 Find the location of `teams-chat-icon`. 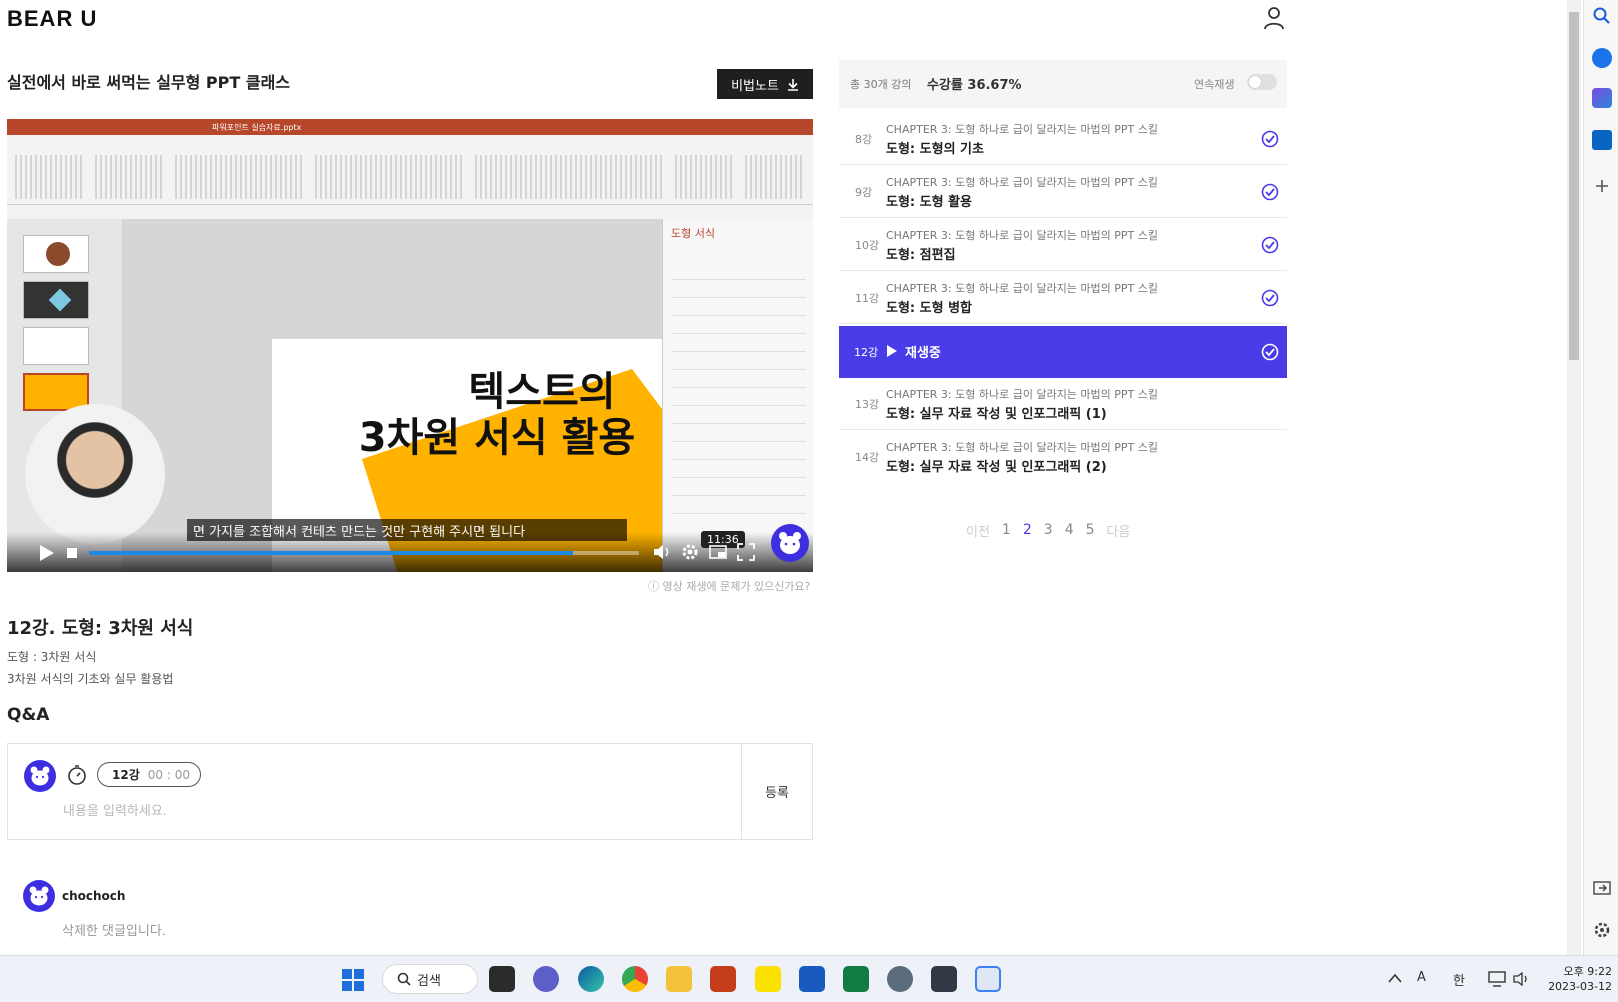

teams-chat-icon is located at coordinates (546, 979).